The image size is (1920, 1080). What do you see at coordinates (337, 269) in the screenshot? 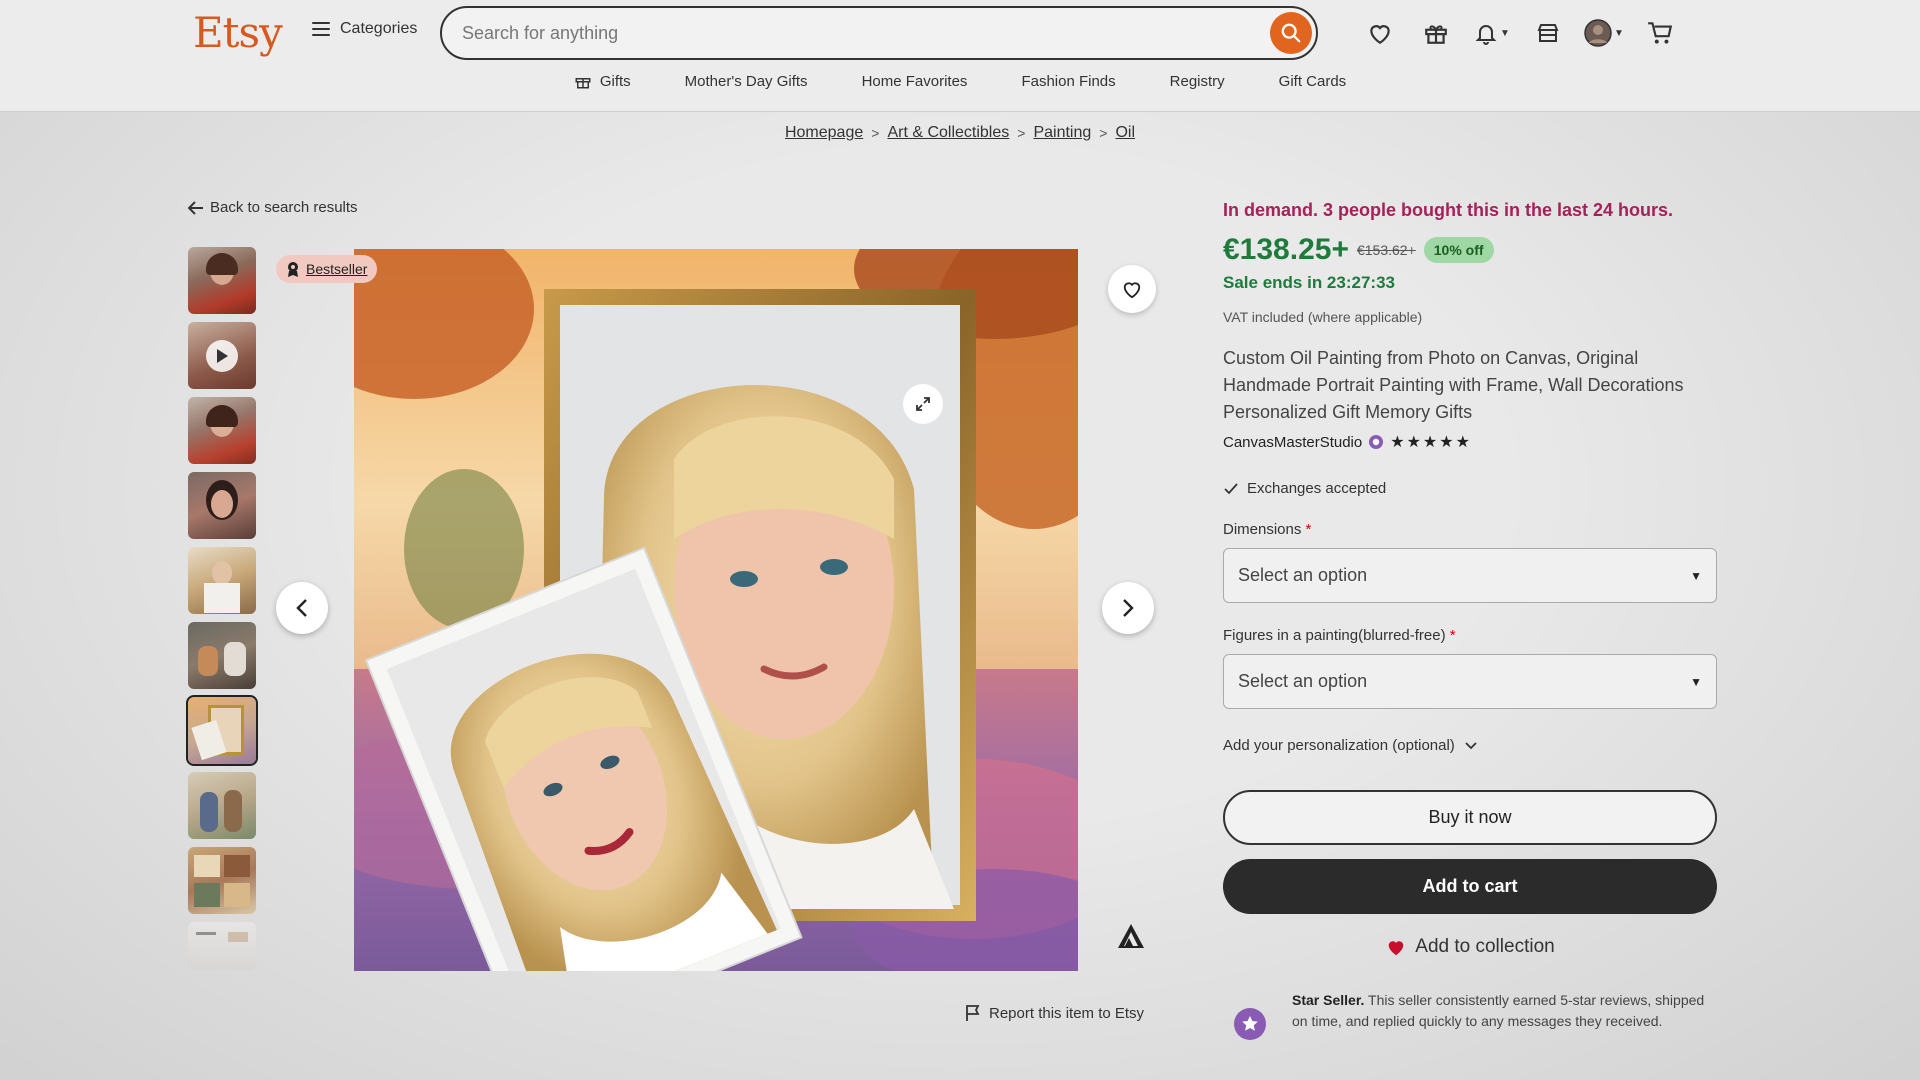
I see `bestseller-label: Bestseller` at bounding box center [337, 269].